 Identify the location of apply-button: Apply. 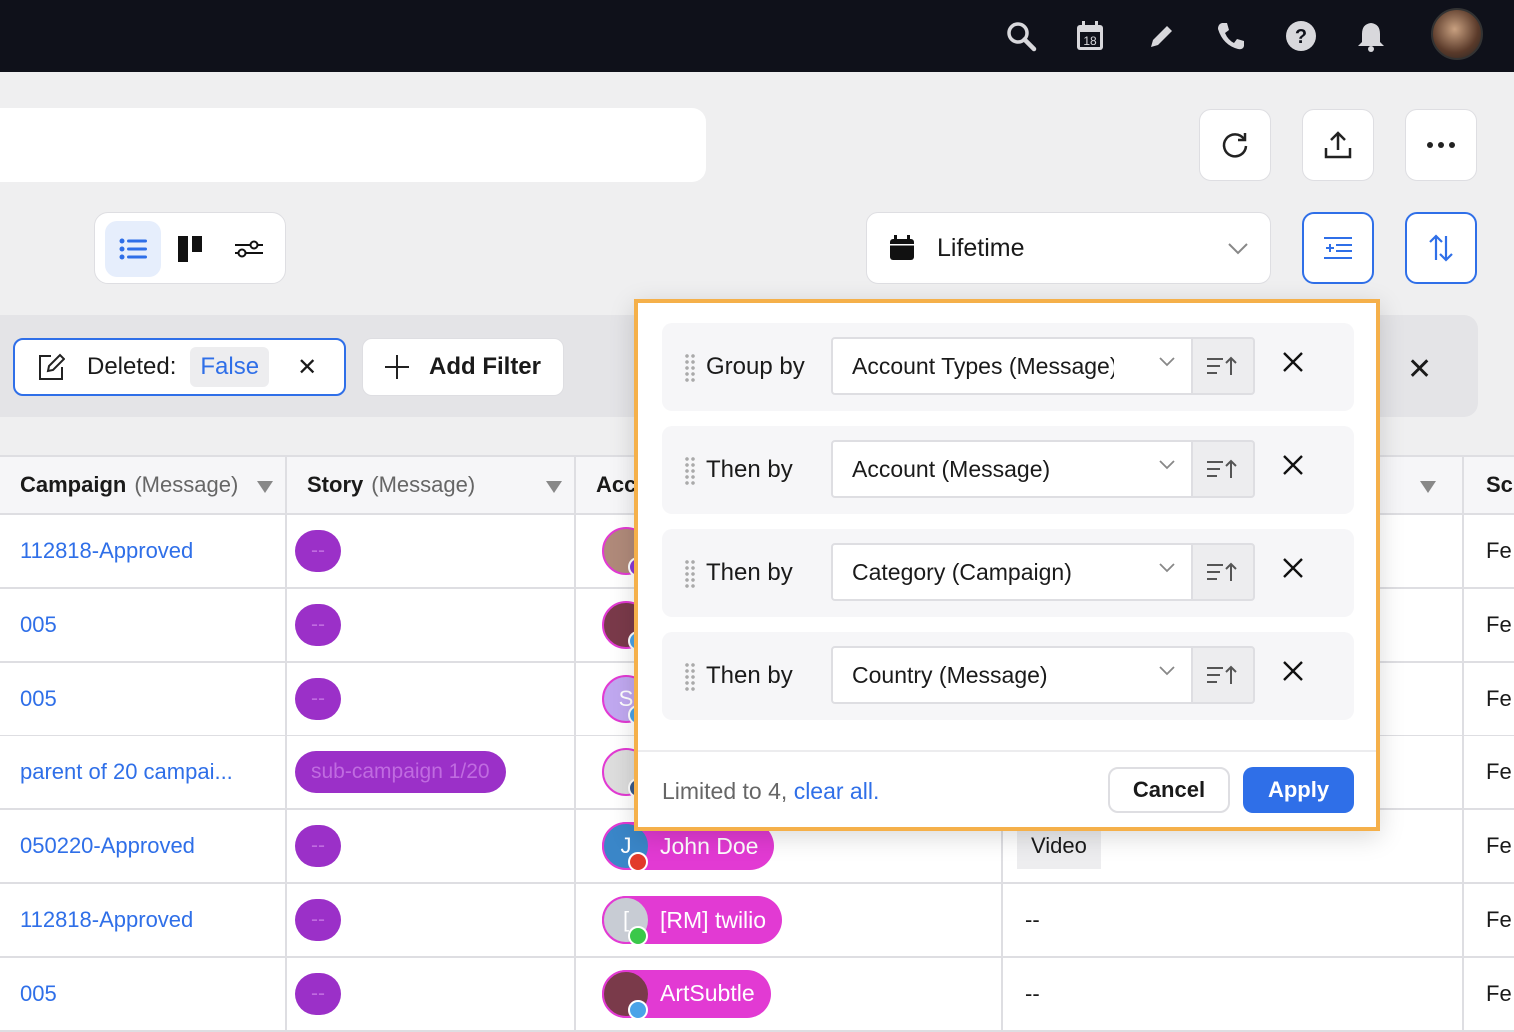
(1298, 790).